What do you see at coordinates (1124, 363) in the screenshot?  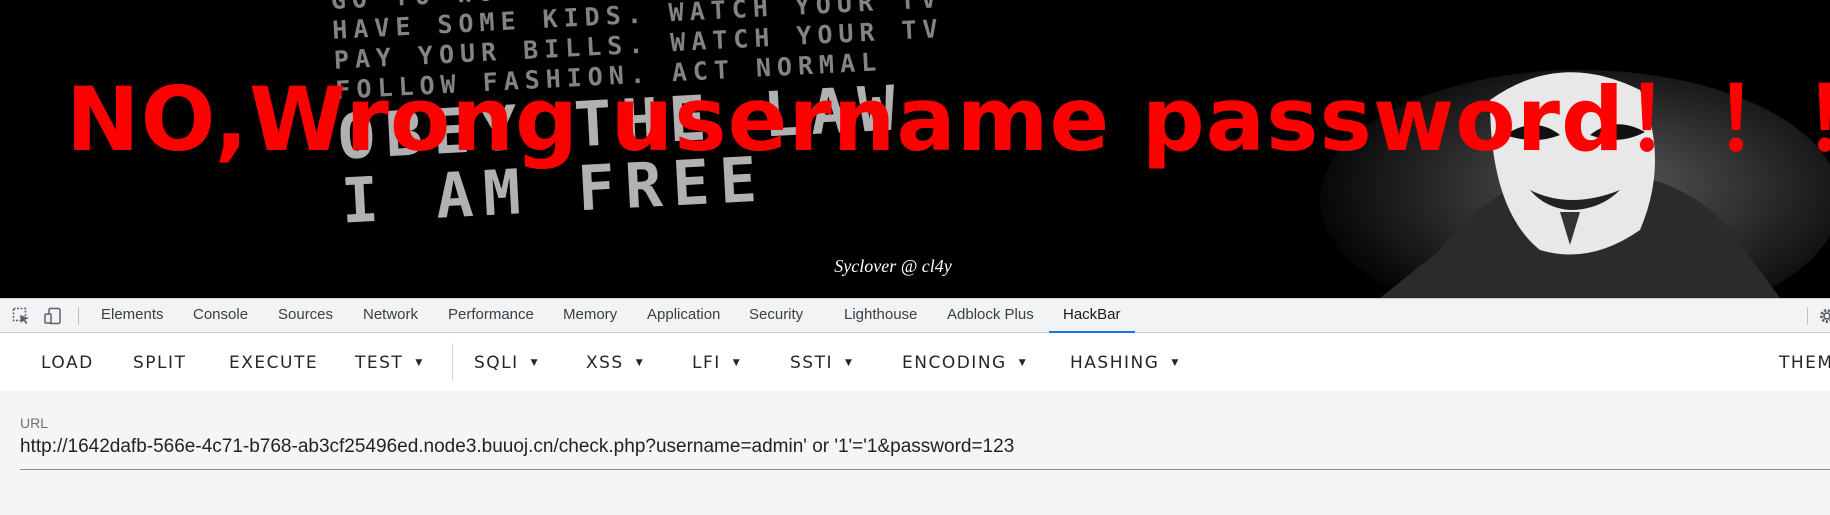 I see `hashing-menu-button: HASHING ▼` at bounding box center [1124, 363].